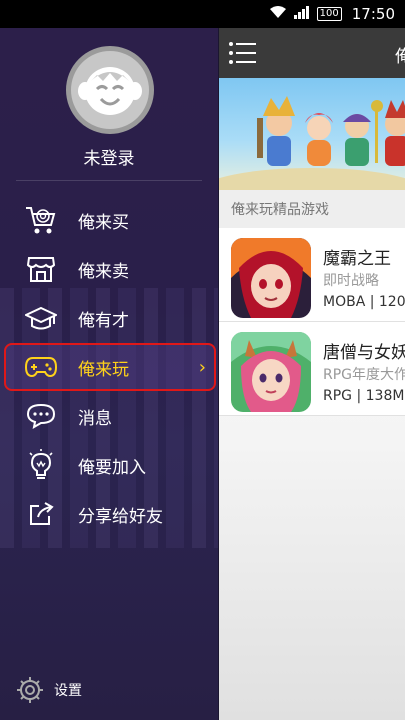 The image size is (405, 720). Describe the element at coordinates (312, 275) in the screenshot. I see `game-list-item: 魔霸之王 即时战略 MOBA | 120` at that location.